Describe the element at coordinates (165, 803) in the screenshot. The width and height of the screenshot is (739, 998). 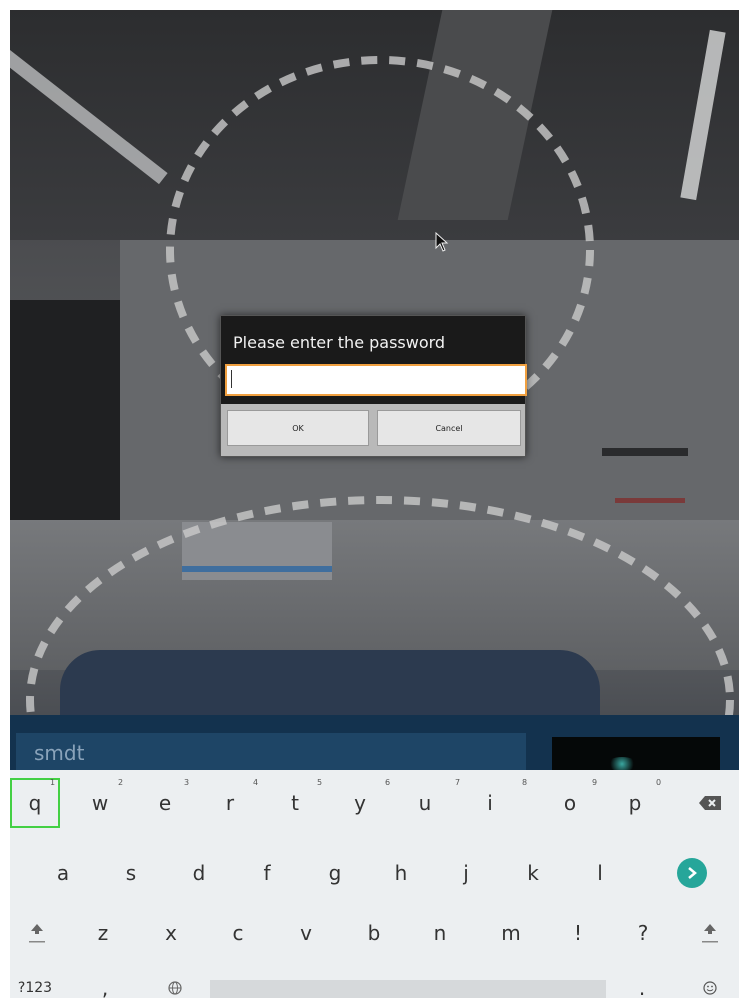
I see `key-e: e` at that location.